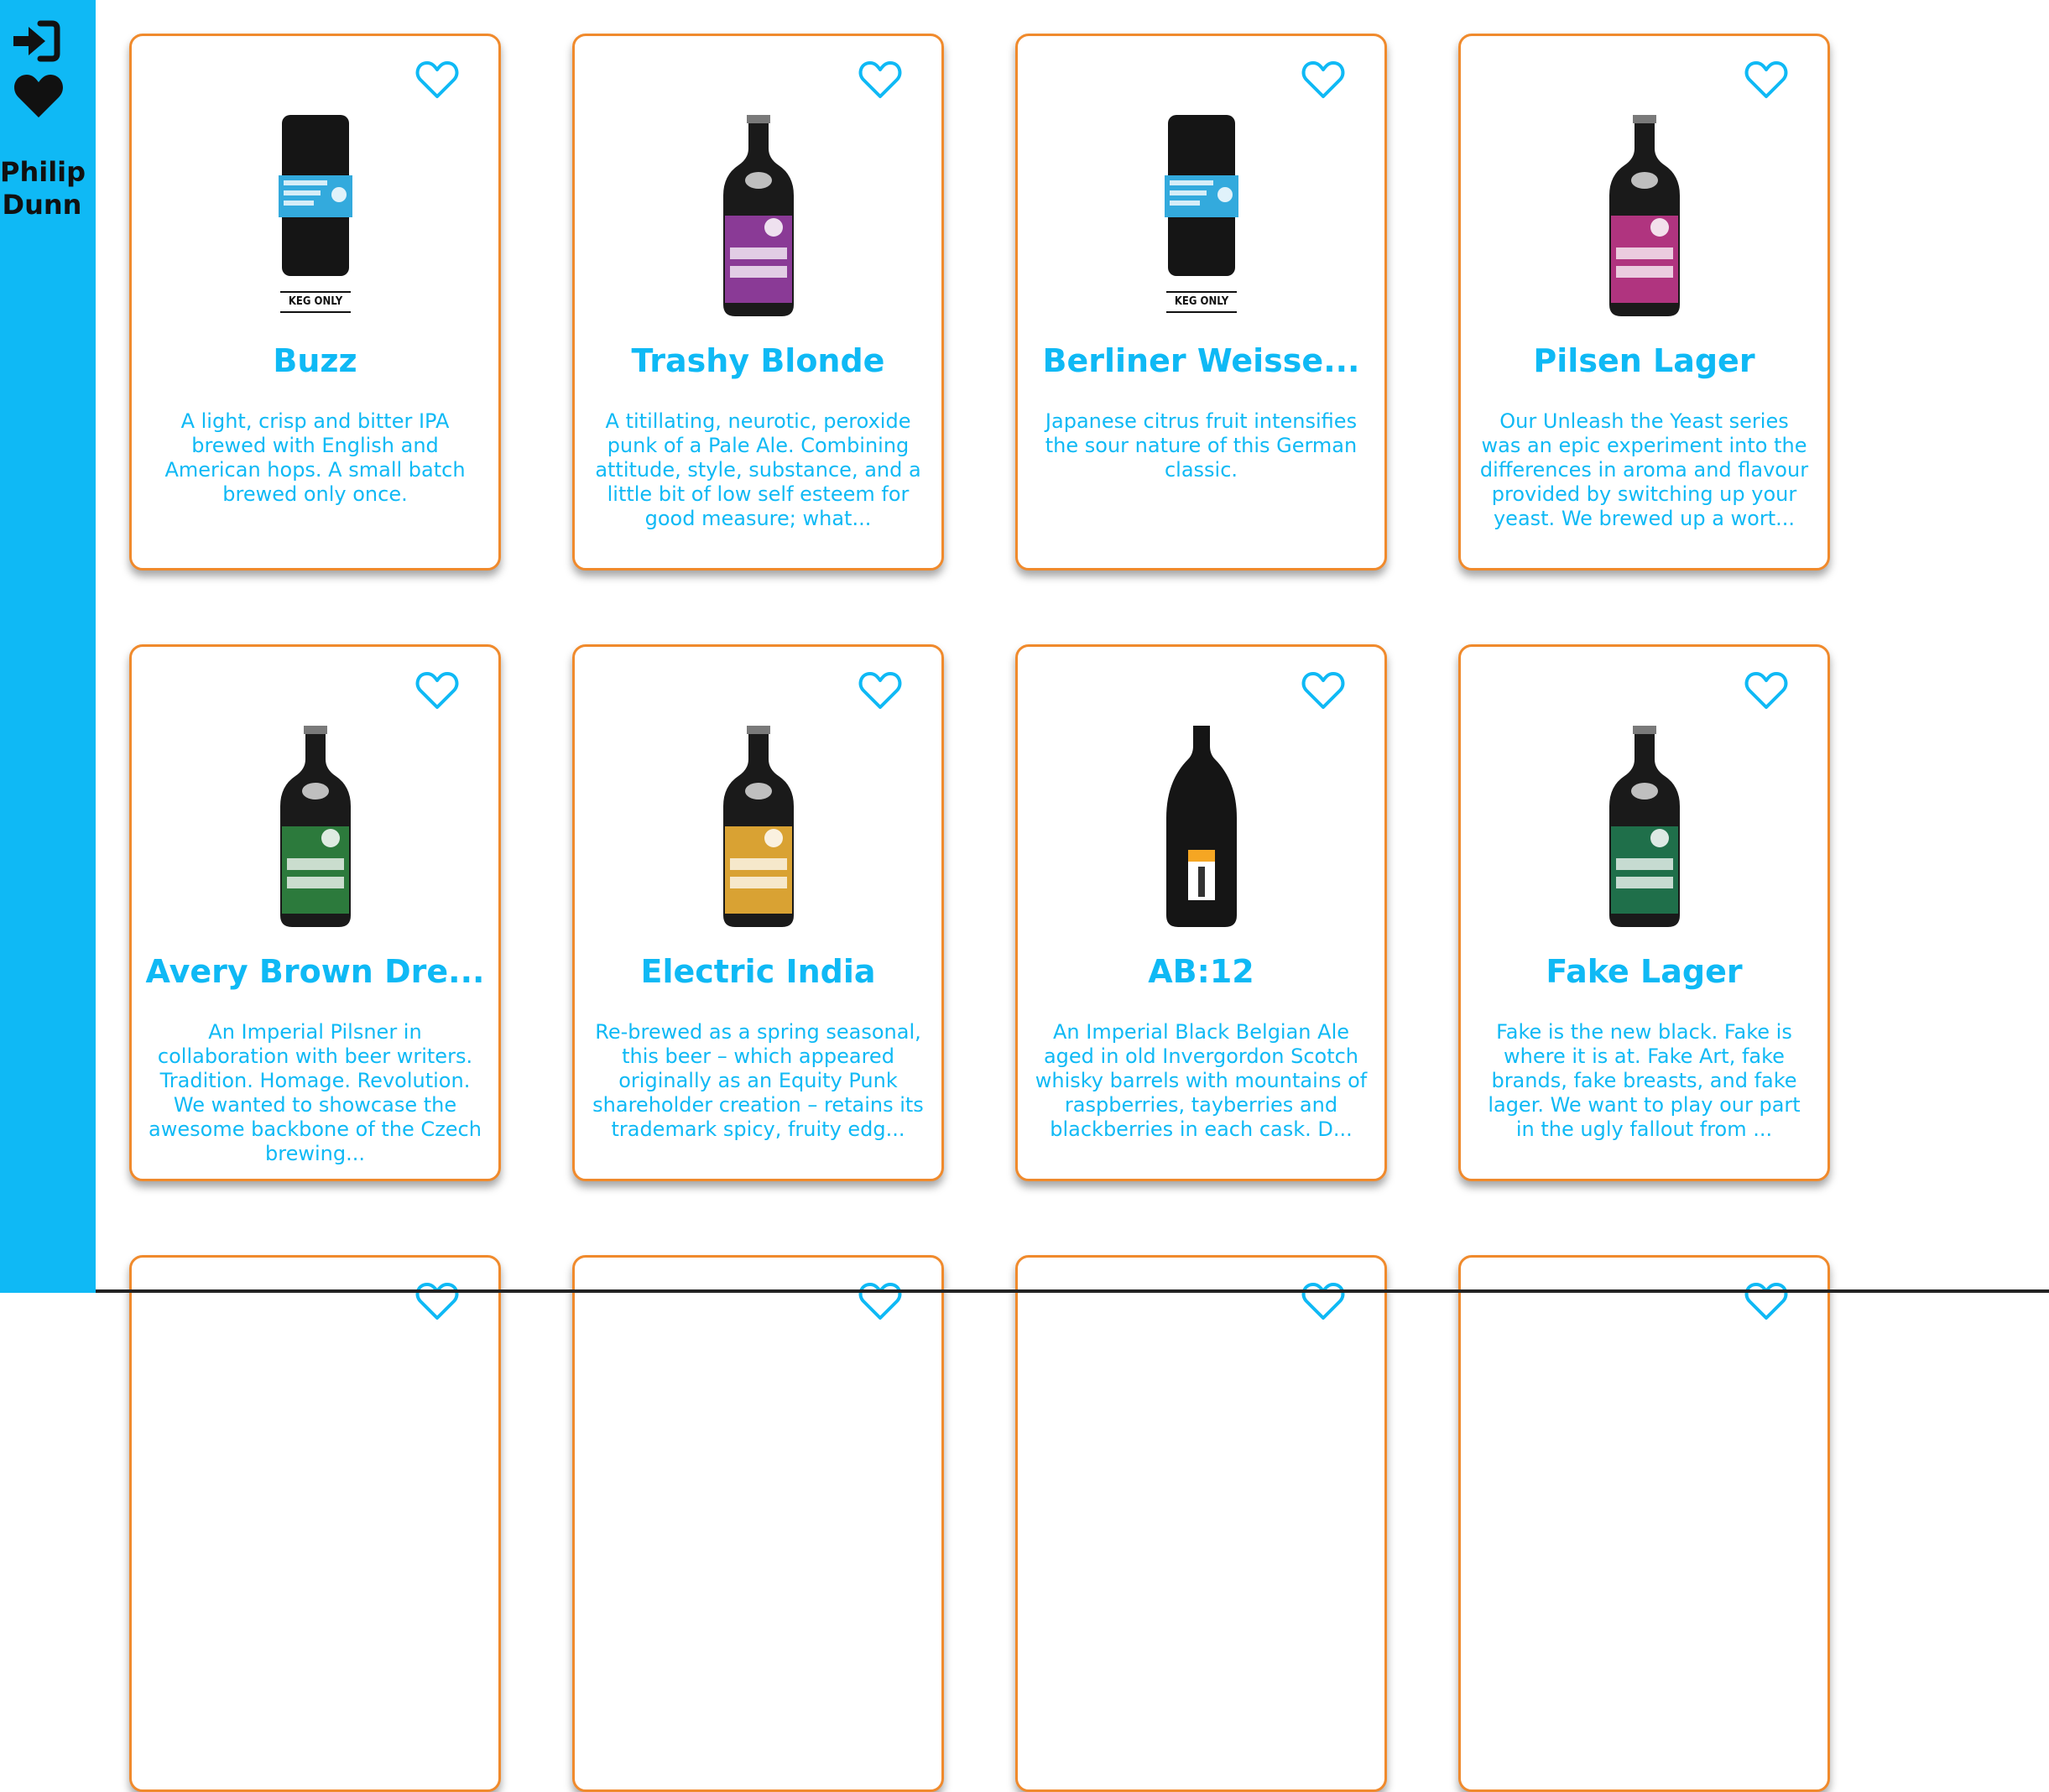  I want to click on user-first-name: Philip, so click(43, 172).